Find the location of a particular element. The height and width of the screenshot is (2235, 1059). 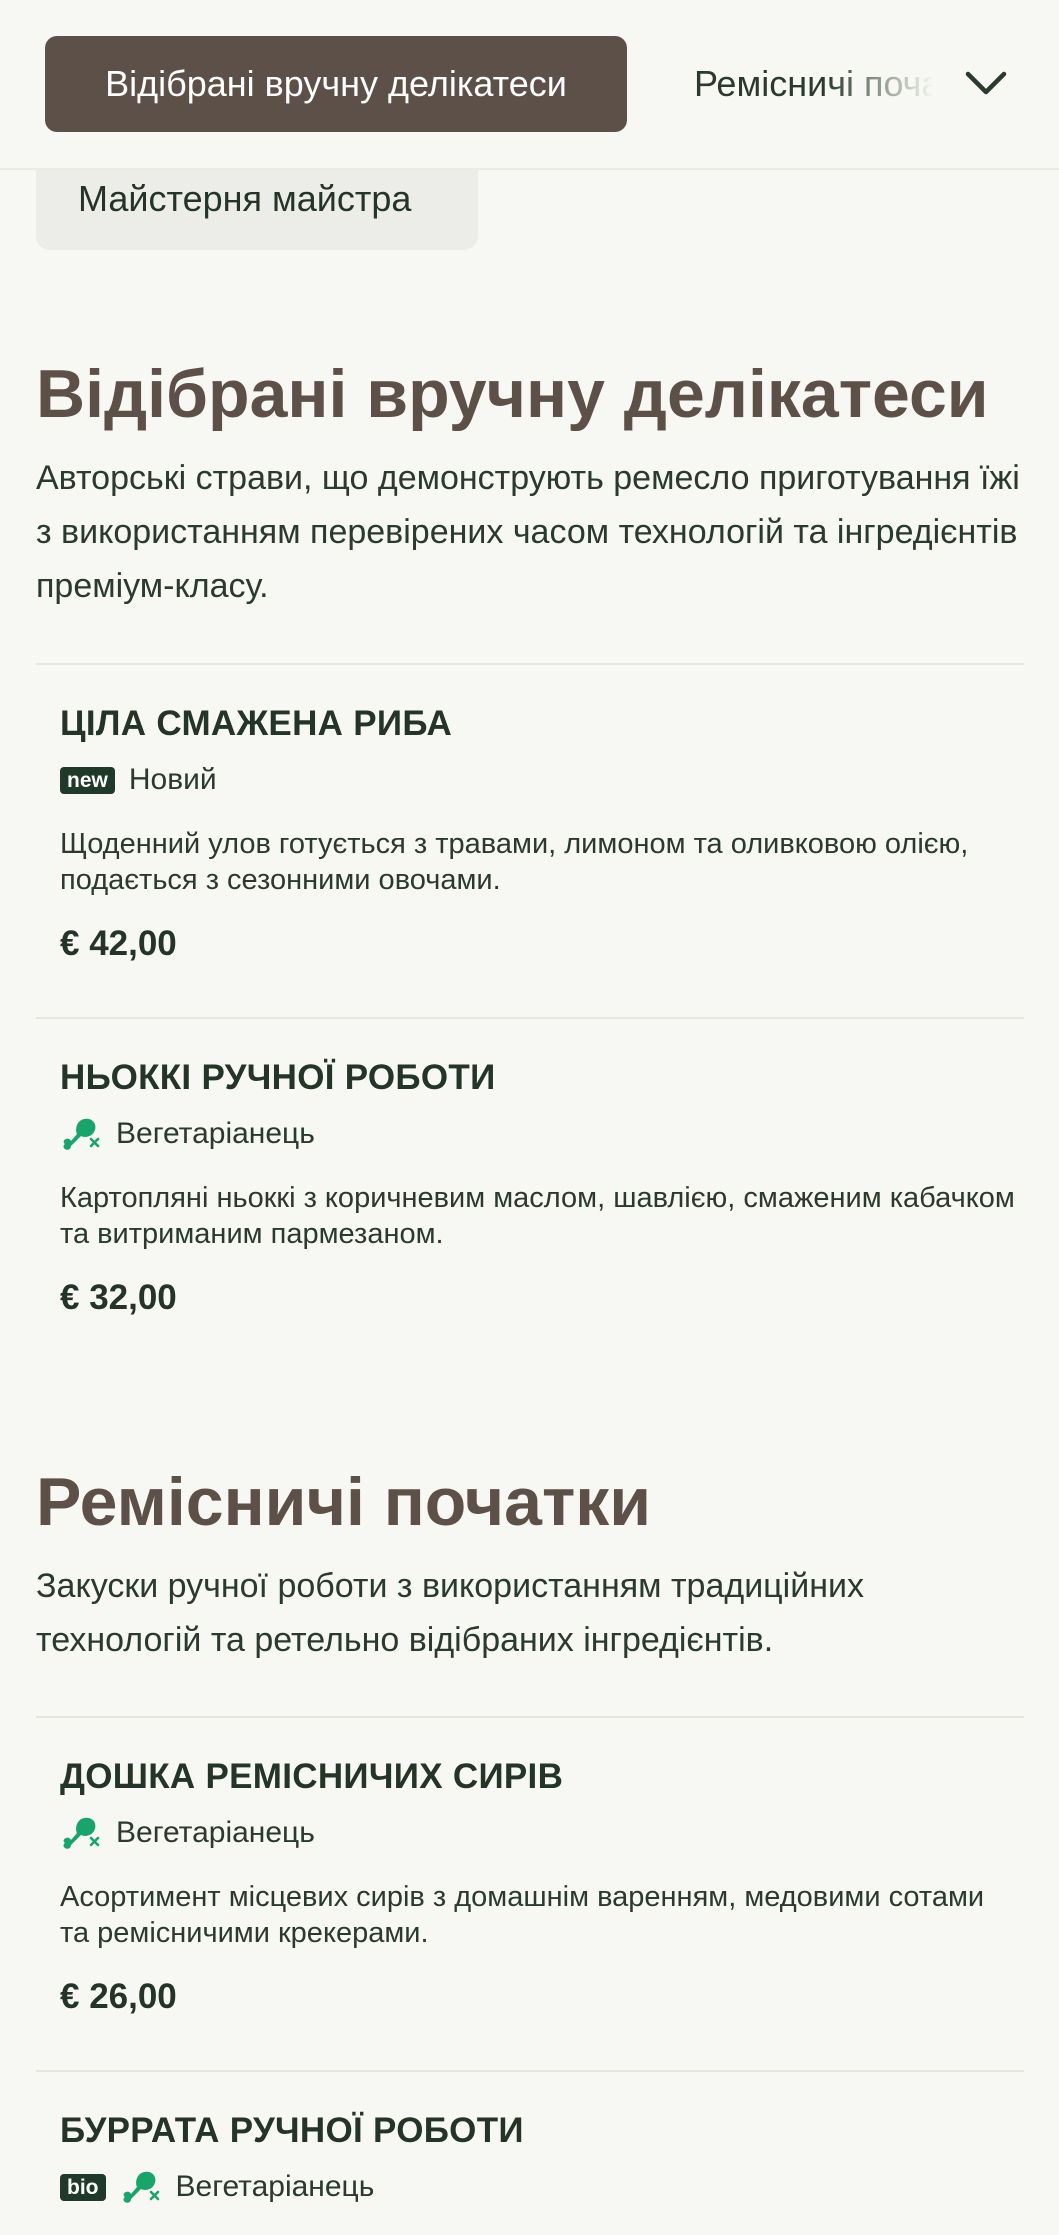

menu-item-tags: new Новий is located at coordinates (540, 780).